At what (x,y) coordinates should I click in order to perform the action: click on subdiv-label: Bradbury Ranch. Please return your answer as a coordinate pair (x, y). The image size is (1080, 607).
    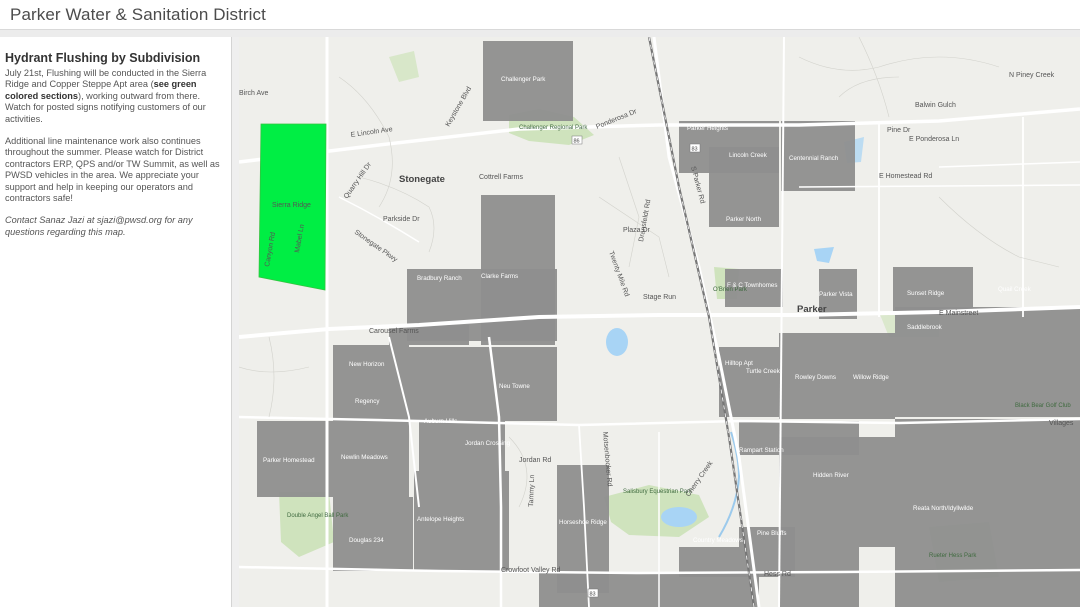
    Looking at the image, I should click on (439, 278).